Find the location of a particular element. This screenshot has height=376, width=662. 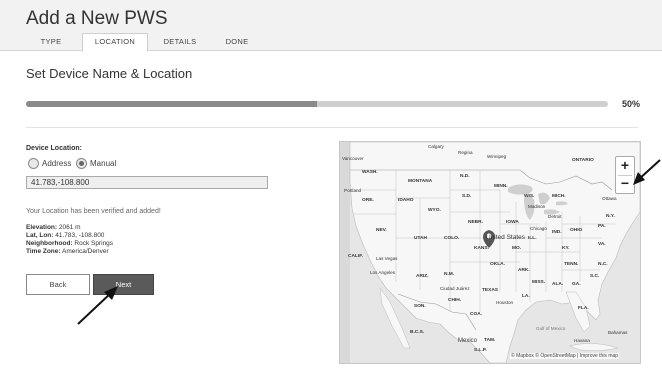

map-label: WASH. is located at coordinates (370, 172).